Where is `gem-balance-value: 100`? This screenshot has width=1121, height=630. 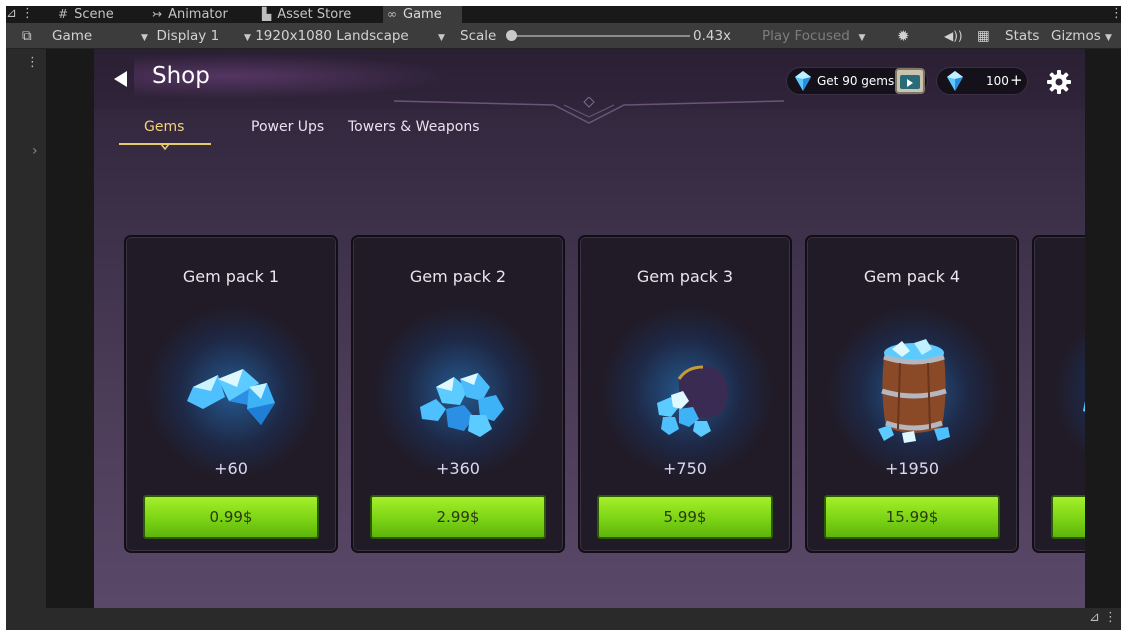
gem-balance-value: 100 is located at coordinates (997, 81).